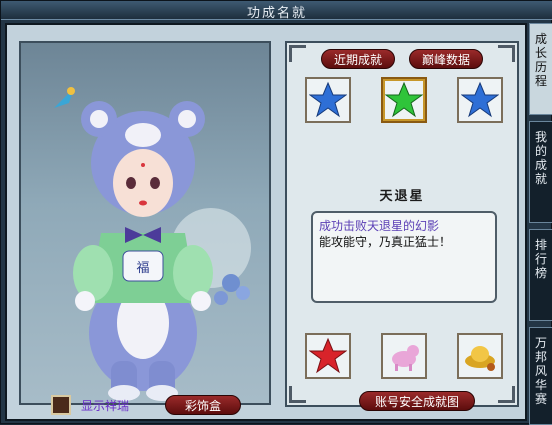  What do you see at coordinates (404, 257) in the screenshot?
I see `achievement-description-box: 成功击败天退星的幻影 能攻能守，乃真正猛士！` at bounding box center [404, 257].